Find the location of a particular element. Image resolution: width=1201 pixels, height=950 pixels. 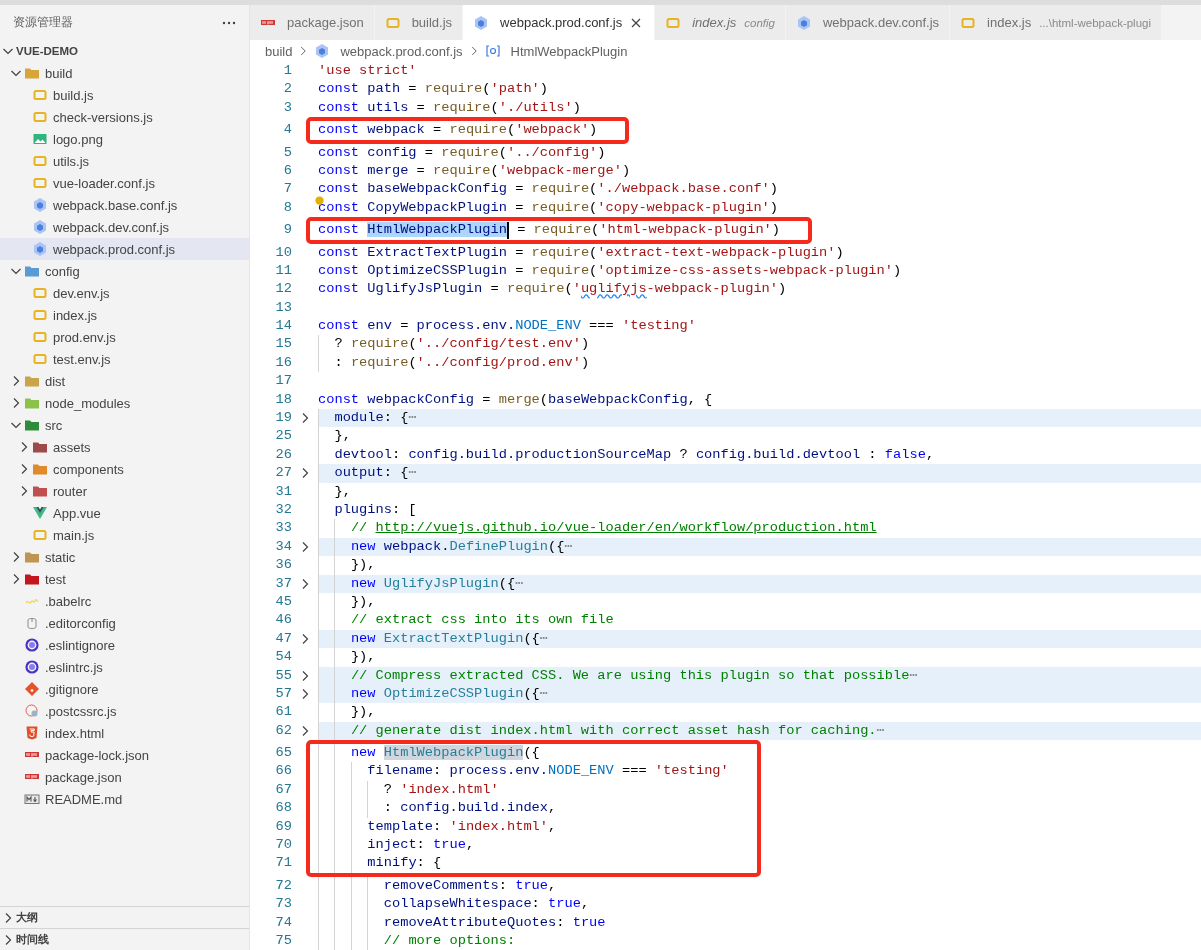

tree-item: vue-loader.conf.js is located at coordinates (124, 183).